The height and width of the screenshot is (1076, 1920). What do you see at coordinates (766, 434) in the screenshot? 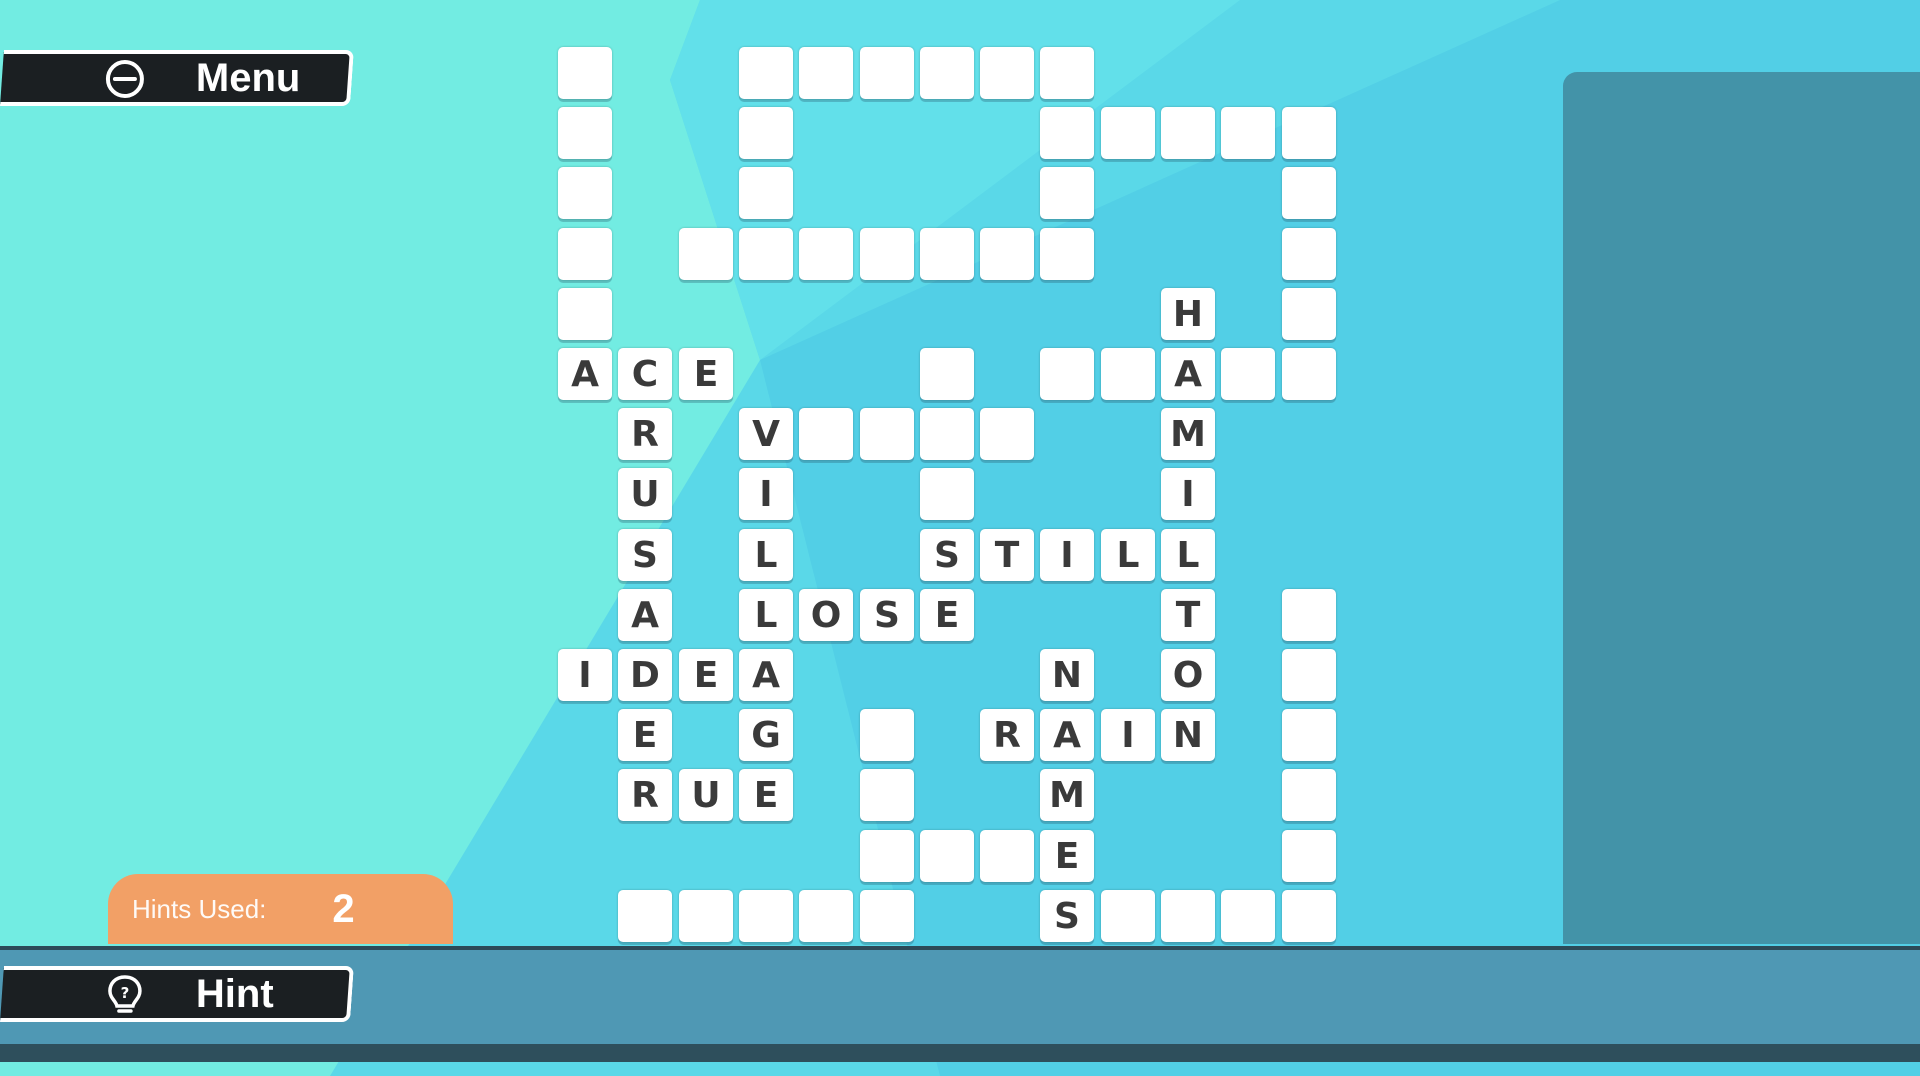
I see `crossword-cell-filled: V` at bounding box center [766, 434].